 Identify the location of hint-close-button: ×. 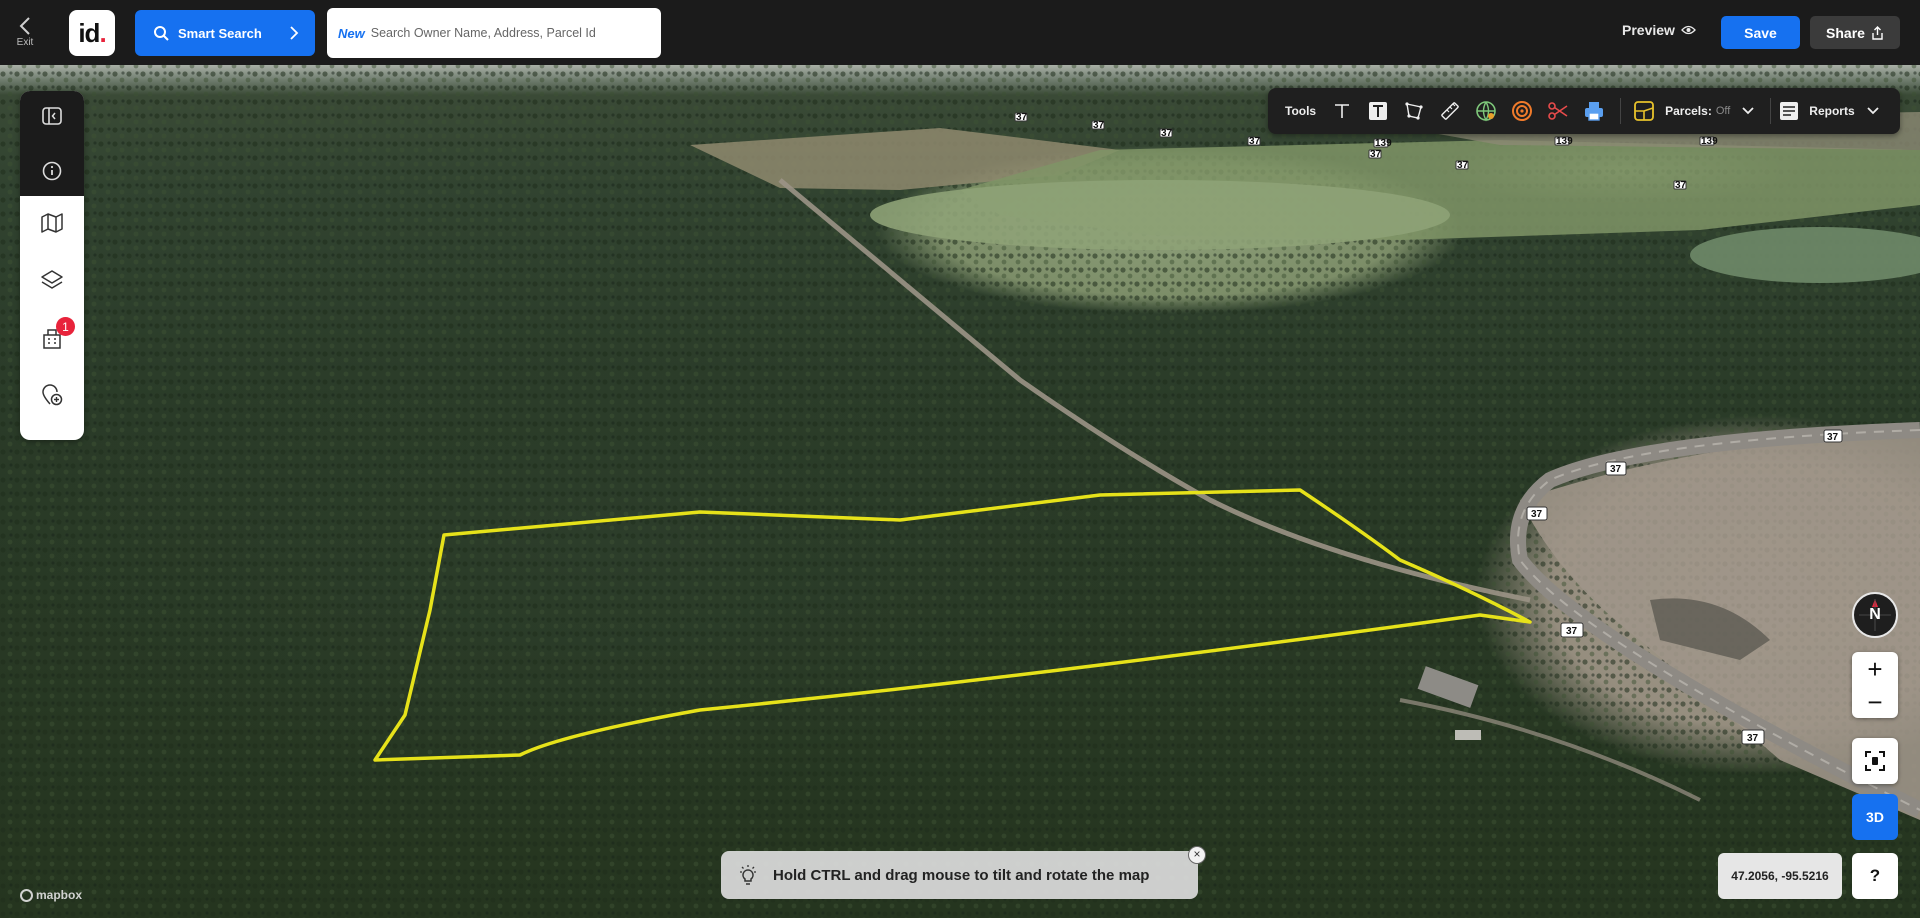
(1197, 855).